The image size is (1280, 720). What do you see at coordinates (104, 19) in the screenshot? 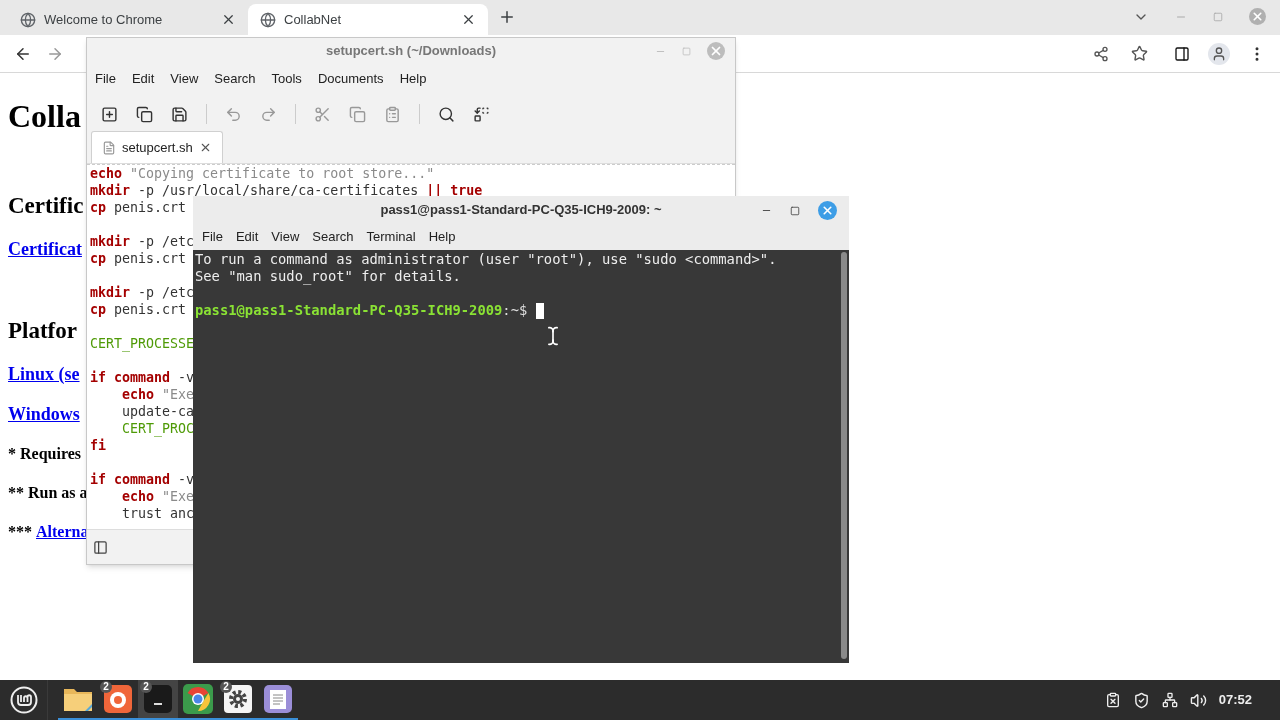
I see `tab-title: Welcome to Chrome` at bounding box center [104, 19].